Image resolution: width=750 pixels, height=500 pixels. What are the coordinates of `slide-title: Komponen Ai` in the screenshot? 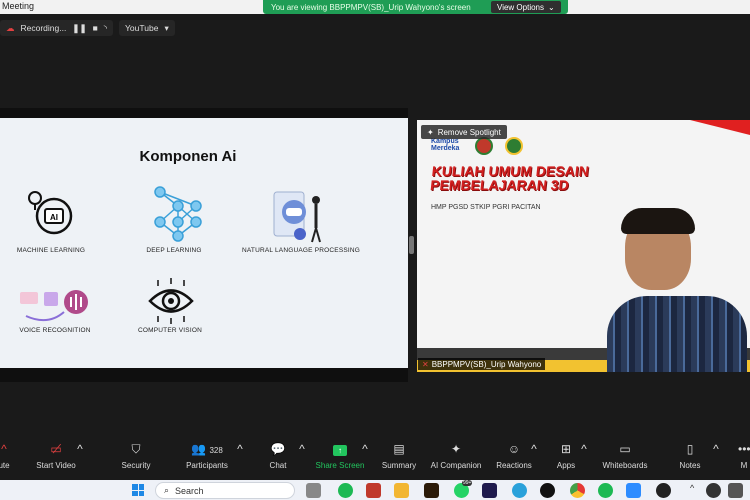 It's located at (188, 156).